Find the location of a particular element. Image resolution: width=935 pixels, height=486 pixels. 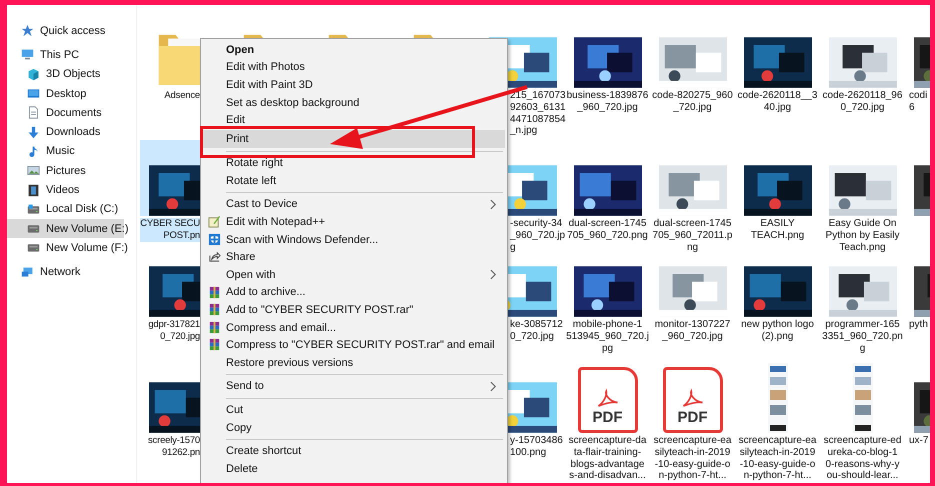

nav-item: Documents is located at coordinates (65, 112).